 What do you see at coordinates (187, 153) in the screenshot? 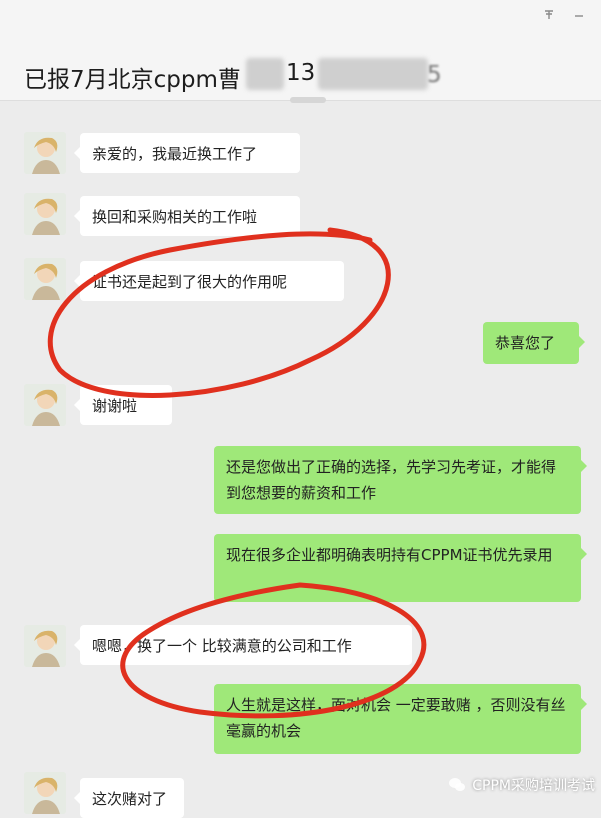
I see `chat-bubble: 亲爱的，我最近换工作了` at bounding box center [187, 153].